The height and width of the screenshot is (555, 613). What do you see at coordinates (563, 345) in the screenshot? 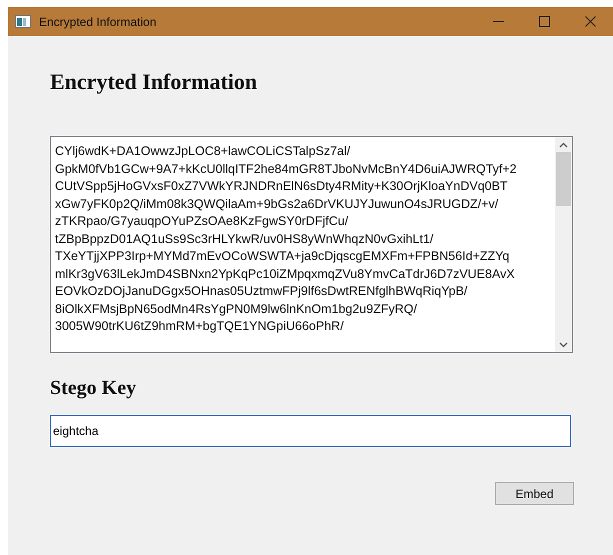
I see `scroll-down-icon` at bounding box center [563, 345].